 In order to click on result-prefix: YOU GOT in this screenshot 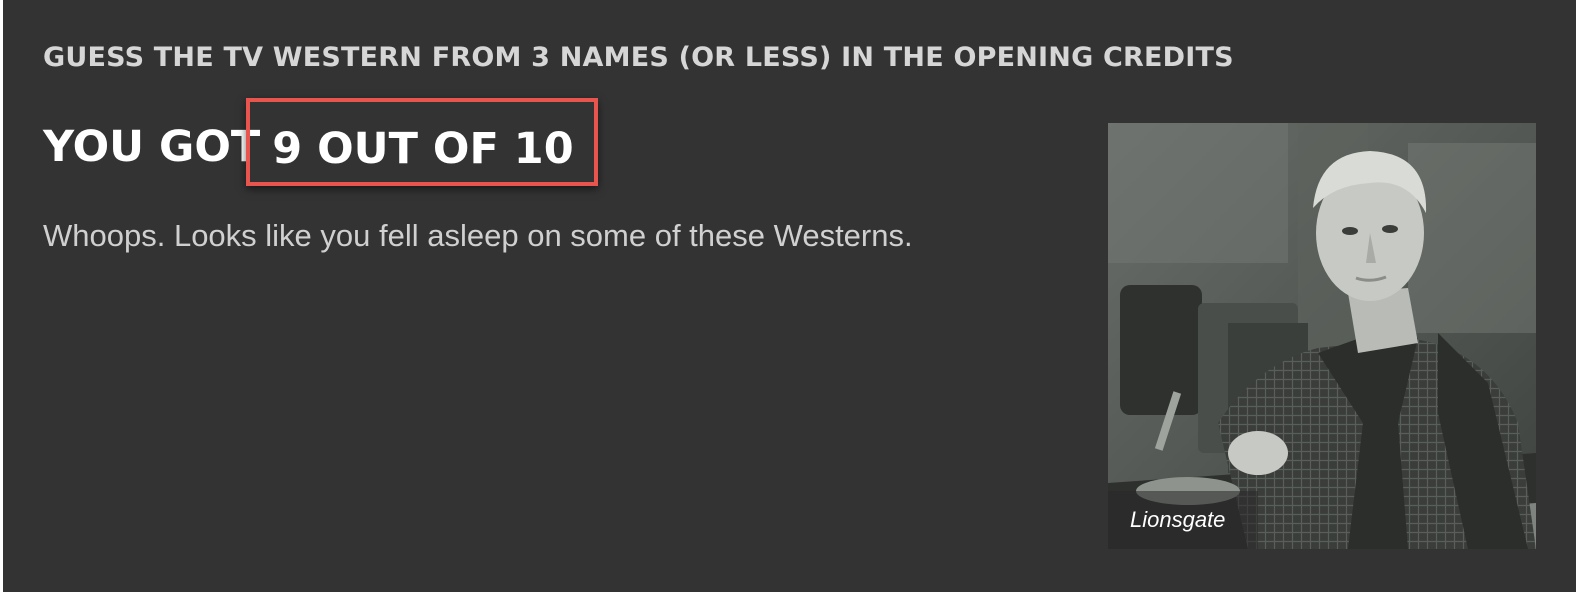, I will do `click(152, 147)`.